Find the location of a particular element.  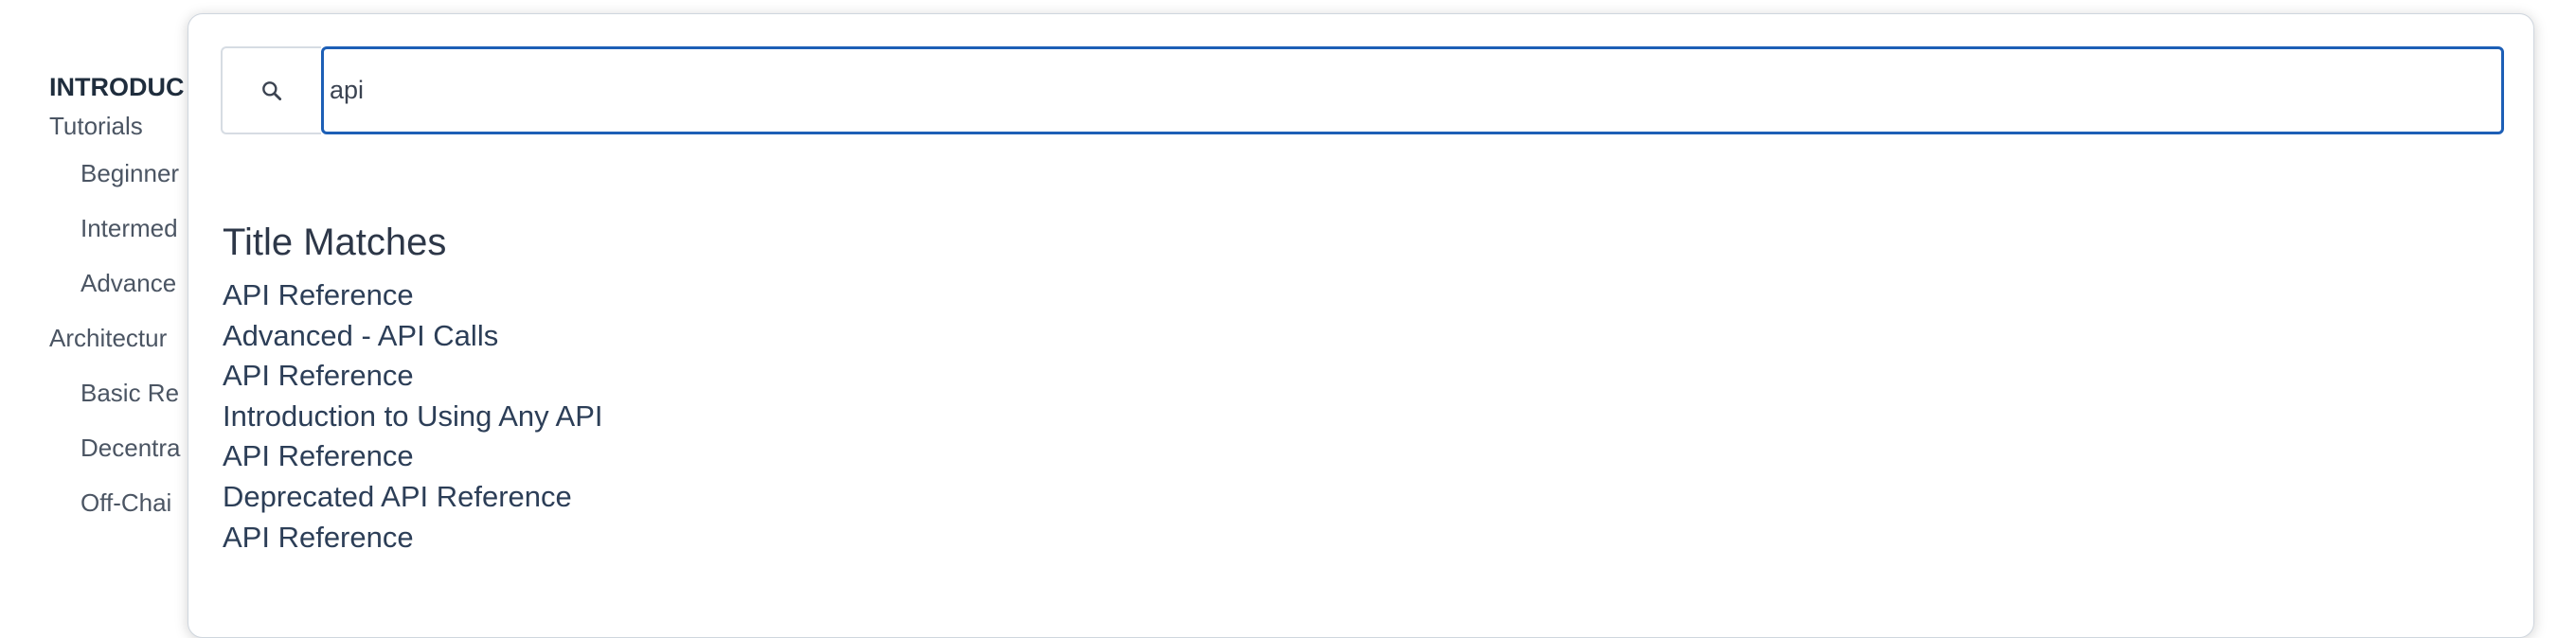

sidebar-item-decentralized: Decentra is located at coordinates (125, 448).